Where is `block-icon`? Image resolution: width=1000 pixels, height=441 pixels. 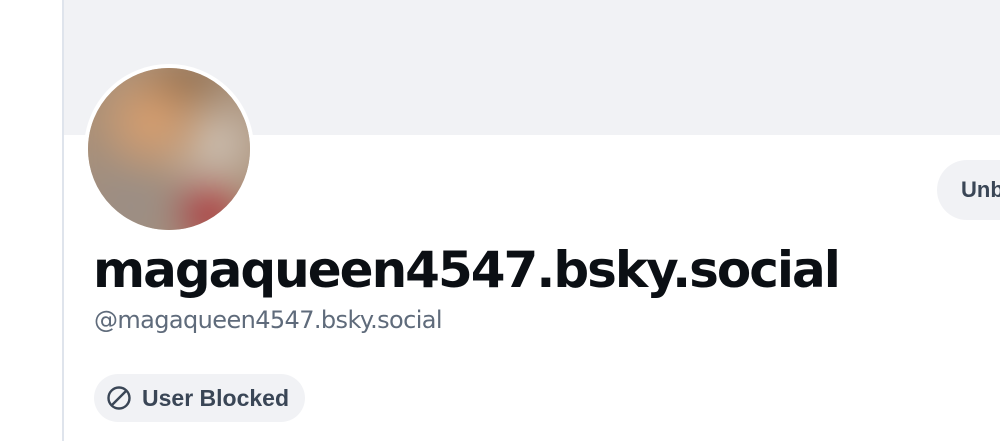
block-icon is located at coordinates (119, 398).